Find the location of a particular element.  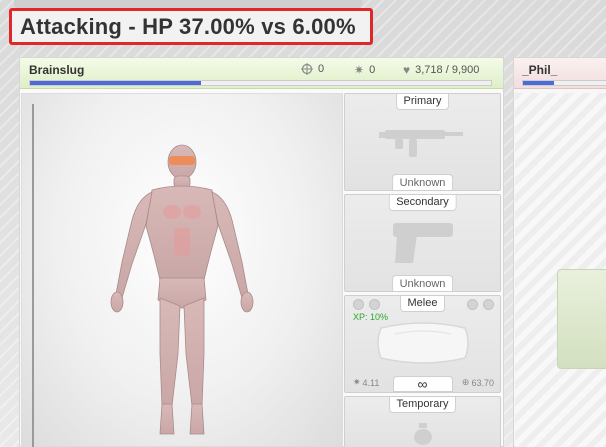

player-header: Brainslug 0 ✷ 0 ♥ 3,718 / 9,900 is located at coordinates (261, 73).